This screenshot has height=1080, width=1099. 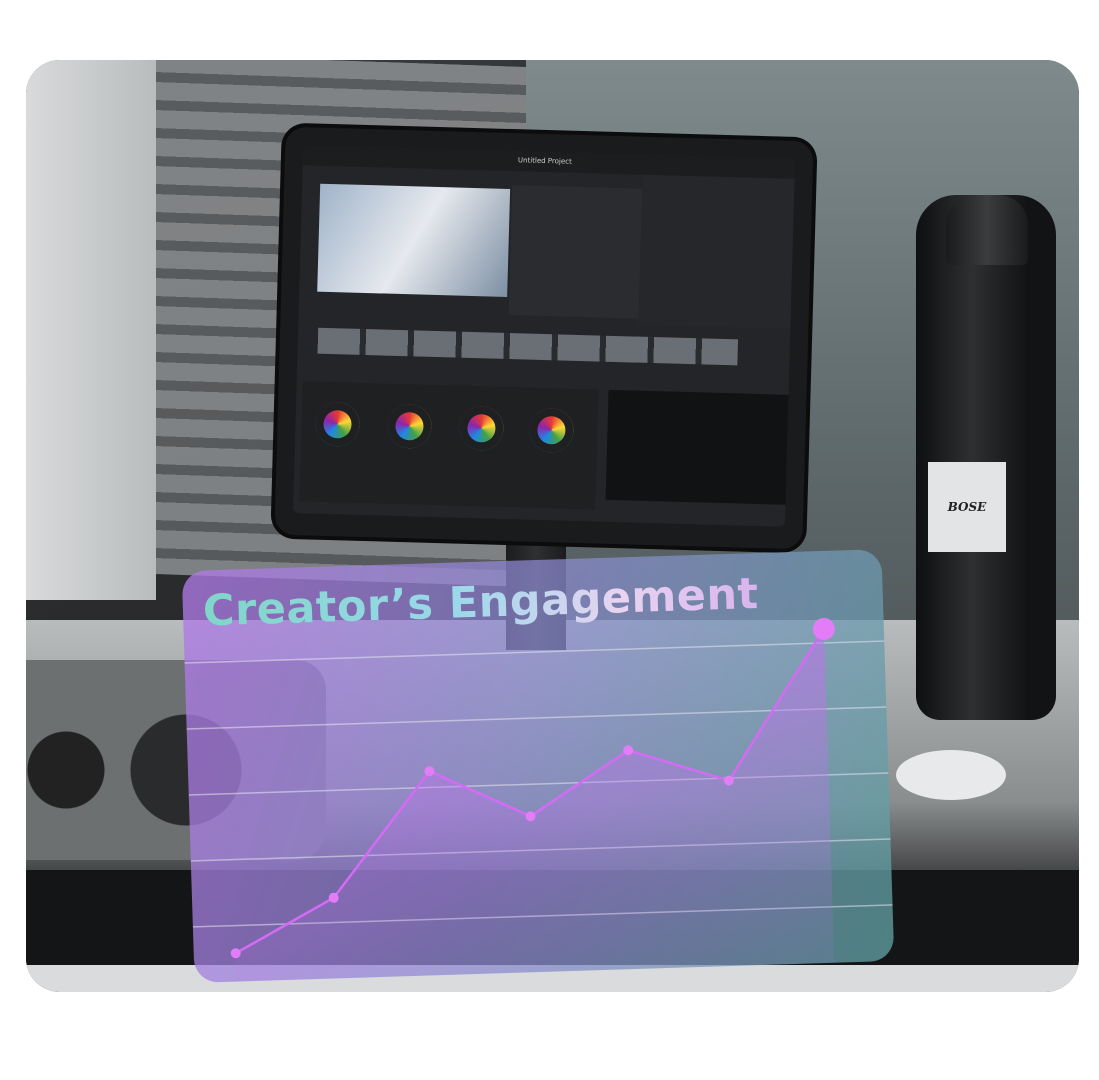 What do you see at coordinates (986, 457) in the screenshot?
I see `water-bottle` at bounding box center [986, 457].